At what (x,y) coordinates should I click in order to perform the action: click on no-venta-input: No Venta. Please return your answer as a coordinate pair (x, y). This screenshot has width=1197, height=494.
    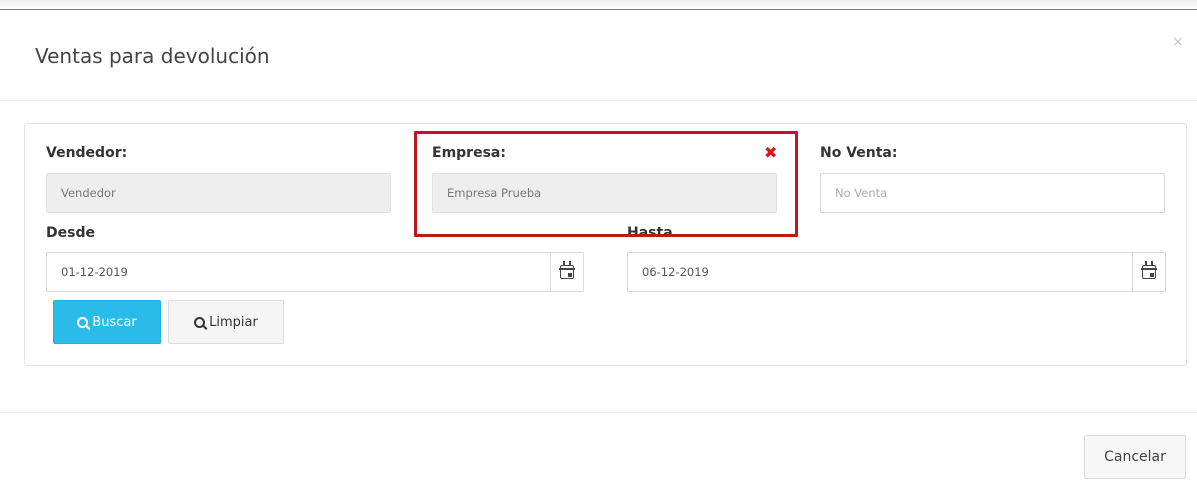
    Looking at the image, I should click on (992, 193).